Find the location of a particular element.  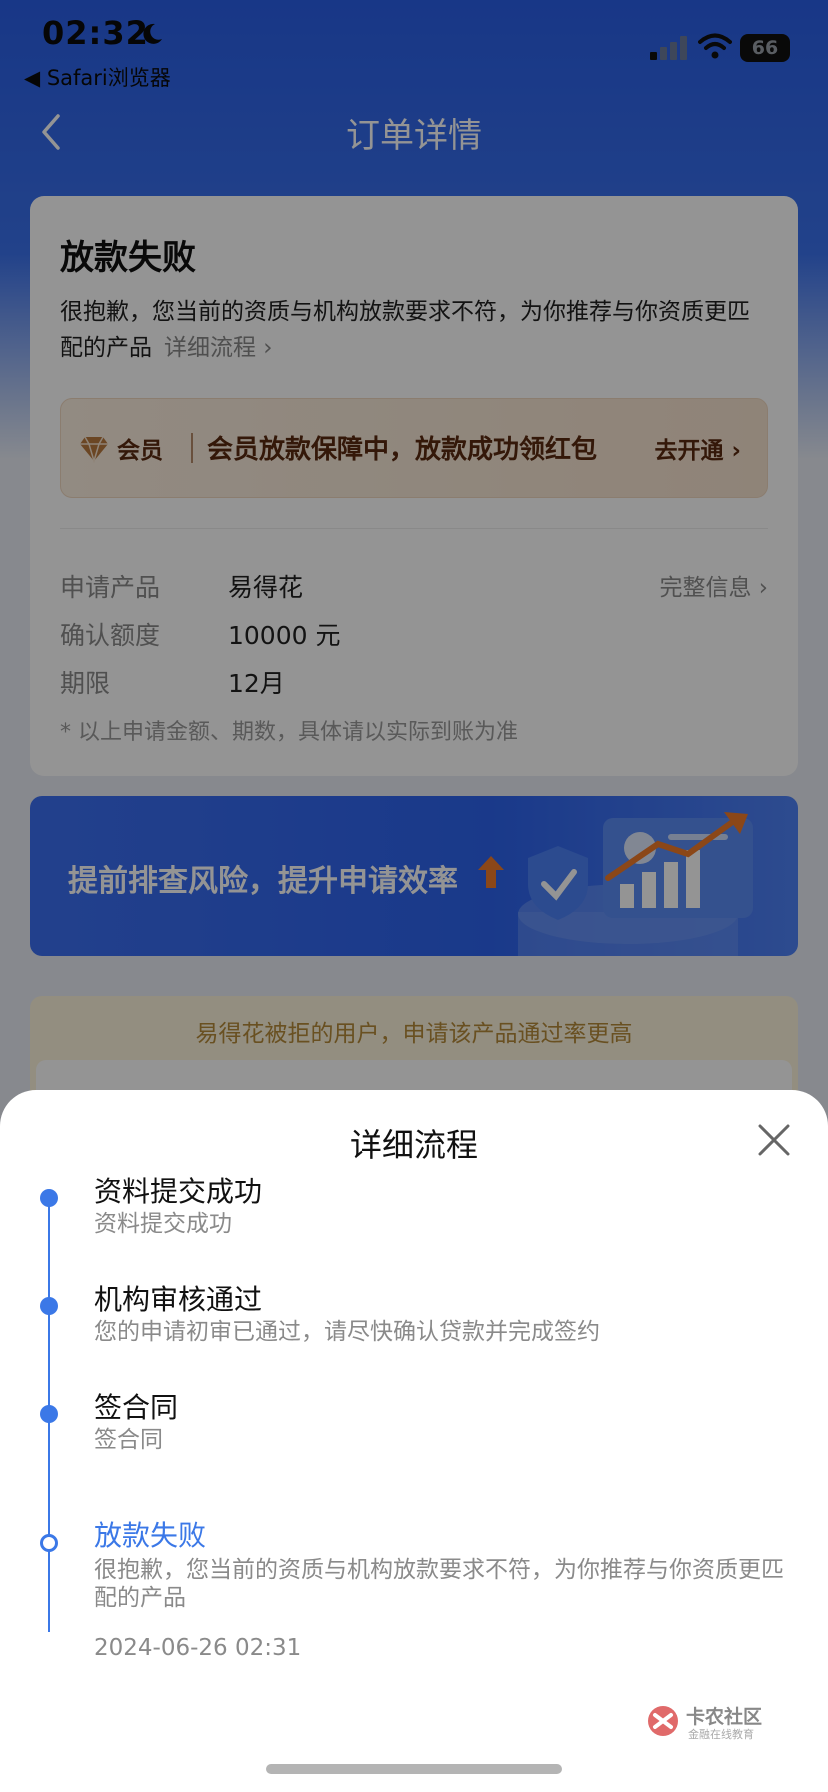

step-desc: 签合同 is located at coordinates (128, 1440).